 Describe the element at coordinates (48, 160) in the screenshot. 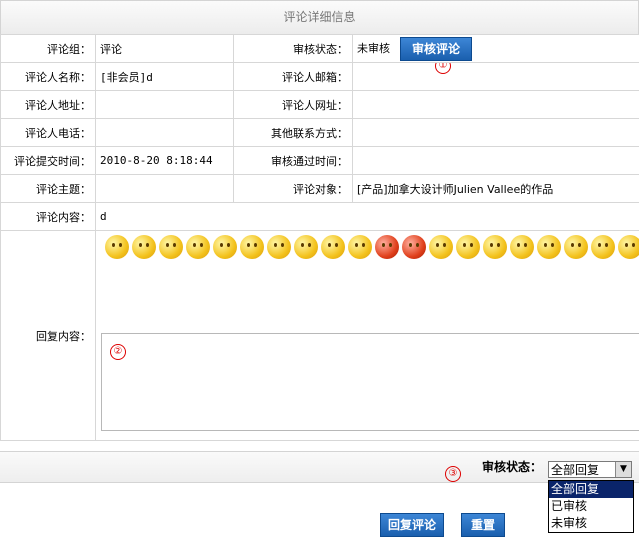

I see `submit-time-label: 评论提交时间：` at that location.